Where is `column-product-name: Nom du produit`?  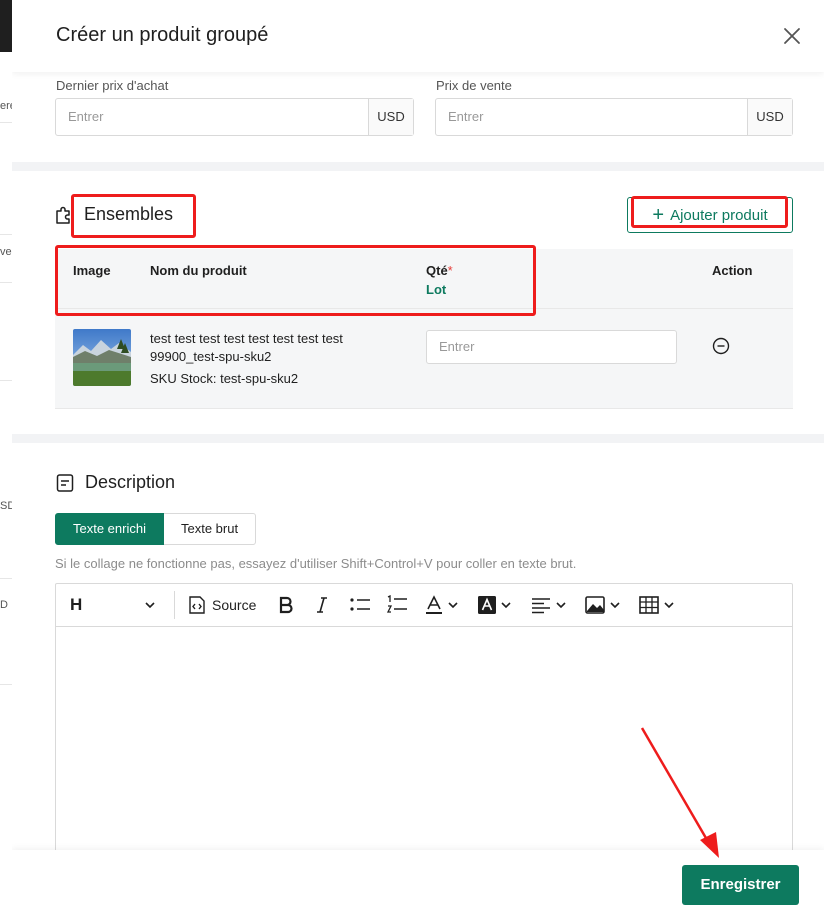 column-product-name: Nom du produit is located at coordinates (198, 270).